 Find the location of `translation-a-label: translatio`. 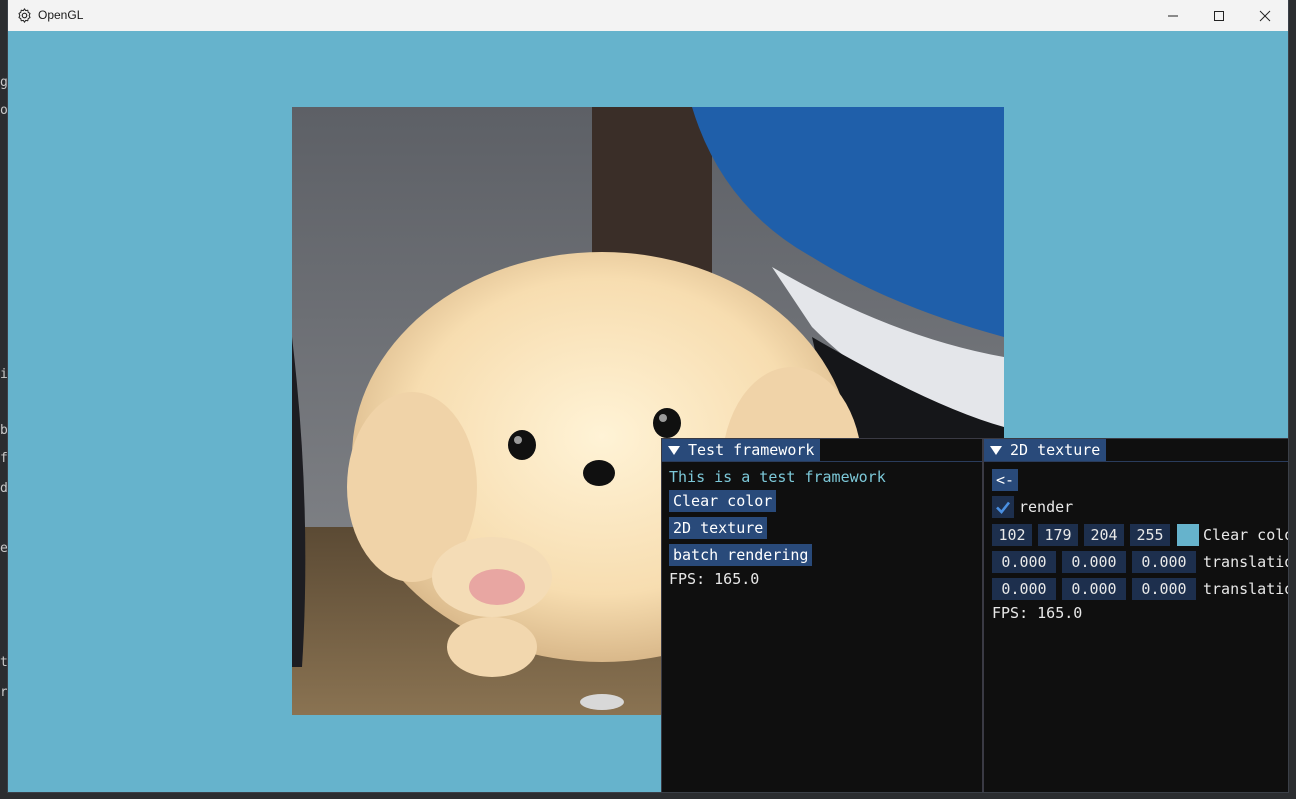

translation-a-label: translatio is located at coordinates (1245, 562).